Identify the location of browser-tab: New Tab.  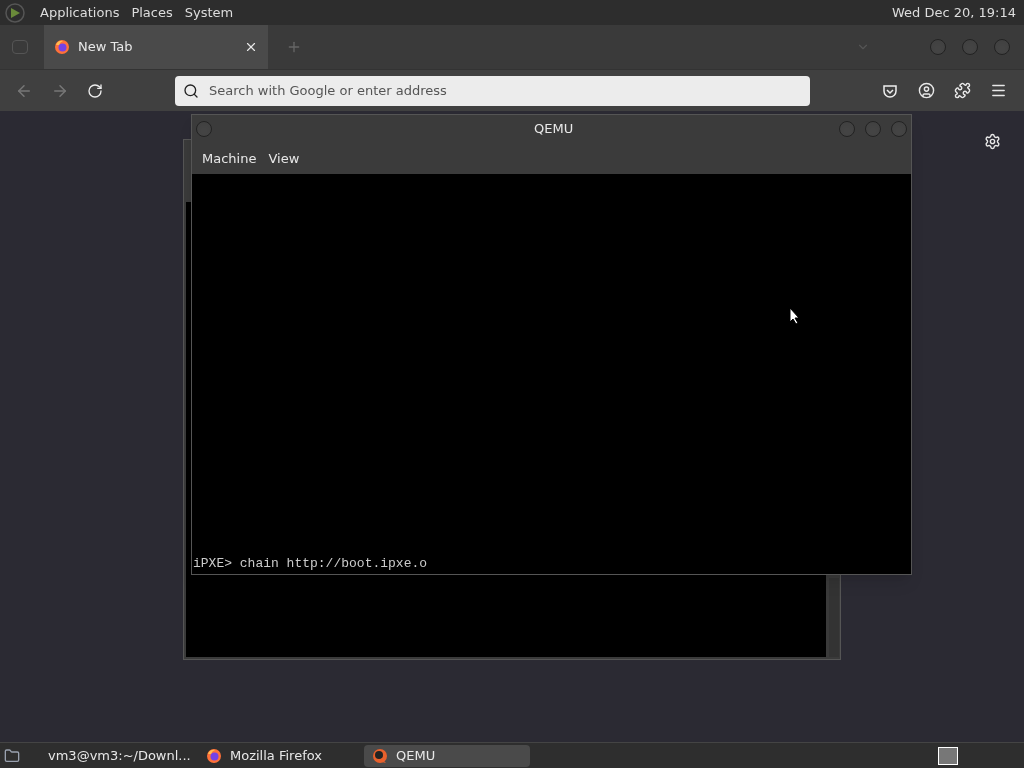
(156, 47).